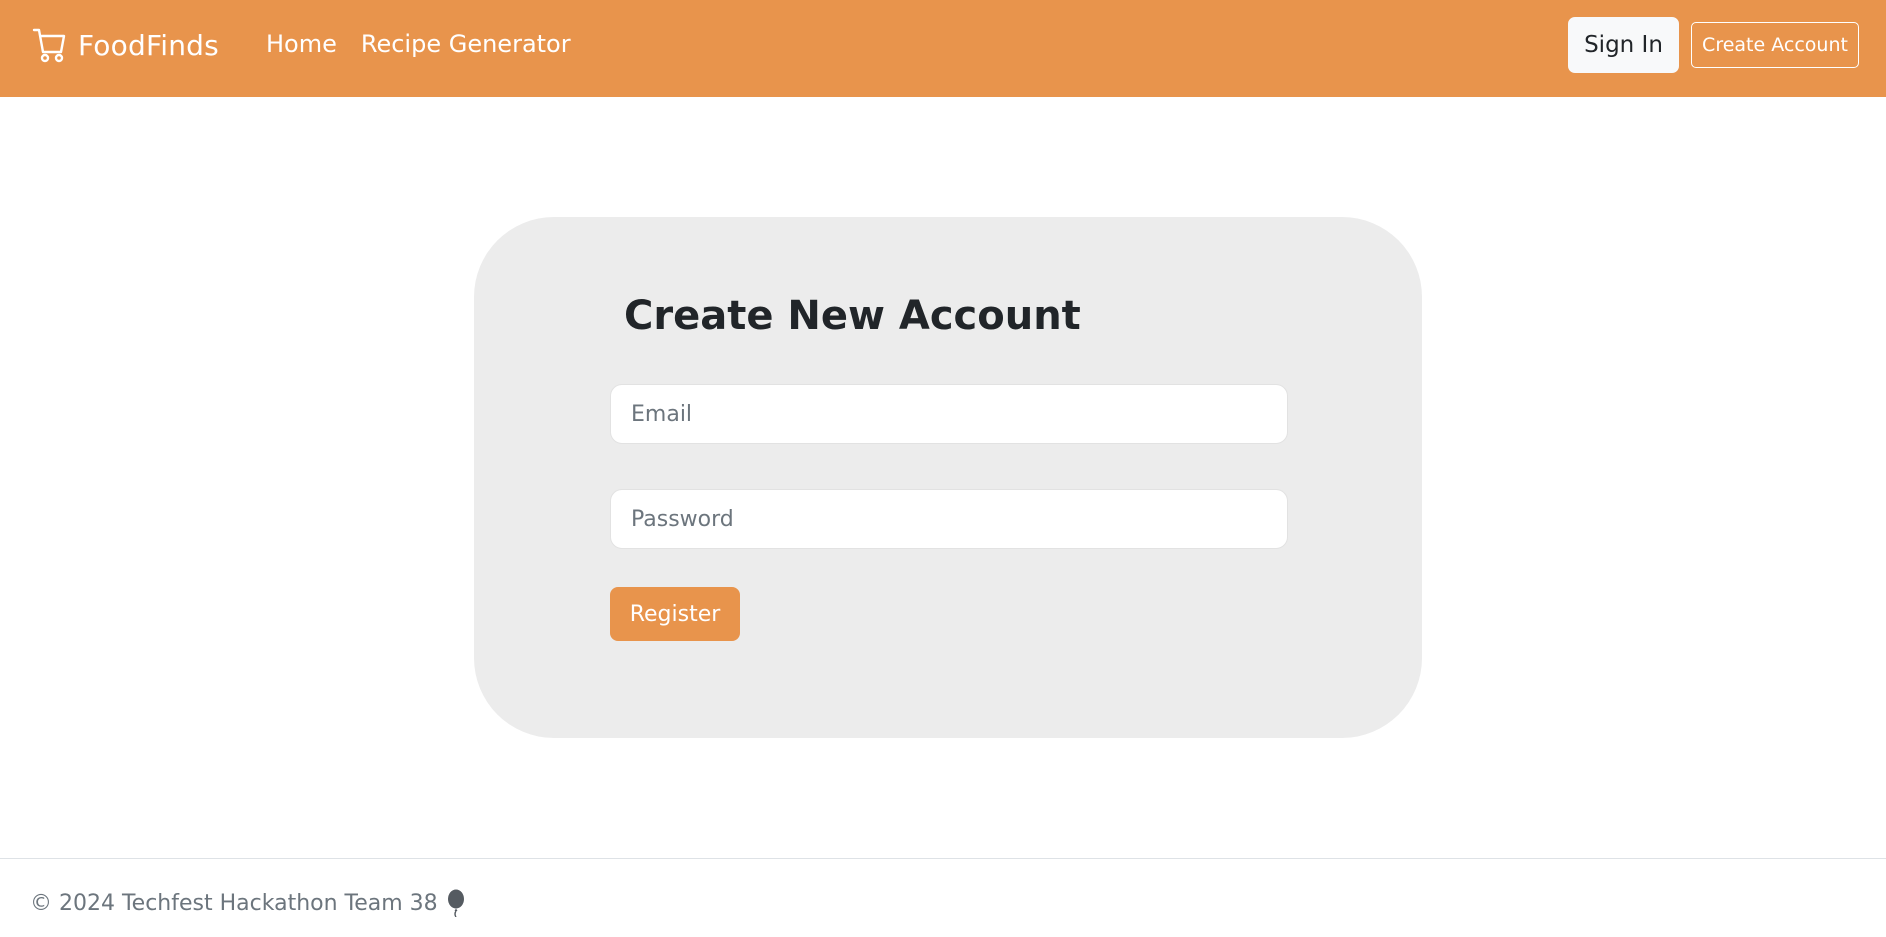 This screenshot has height=937, width=1886. I want to click on brand-link: FoodFinds, so click(125, 45).